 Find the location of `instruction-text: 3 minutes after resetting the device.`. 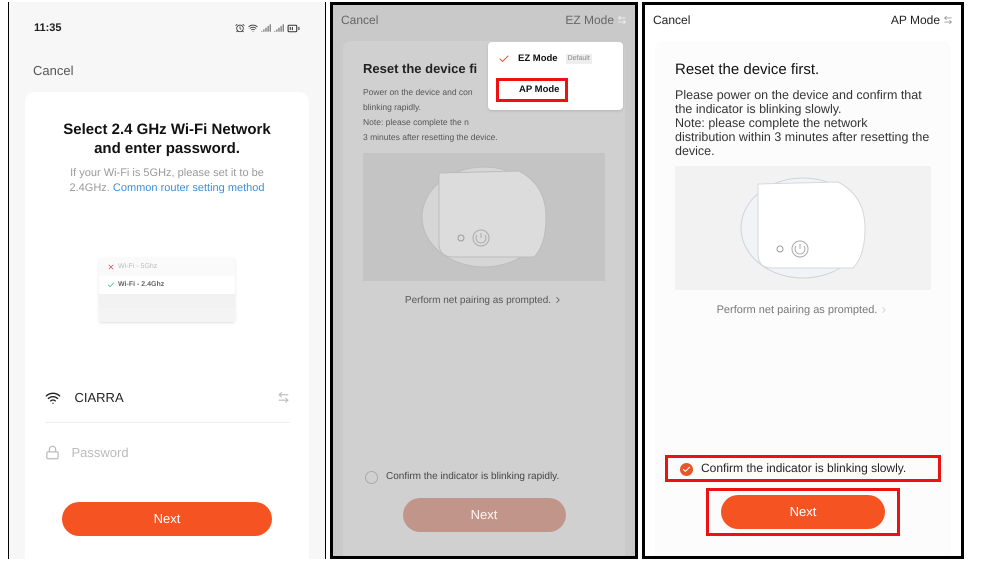

instruction-text: 3 minutes after resetting the device. is located at coordinates (430, 137).